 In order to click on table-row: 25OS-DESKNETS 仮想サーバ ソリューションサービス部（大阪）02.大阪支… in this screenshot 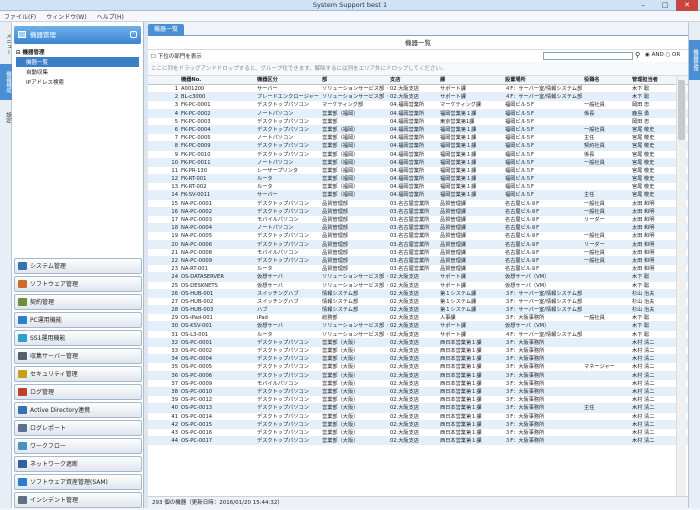, I will do `click(418, 286)`.